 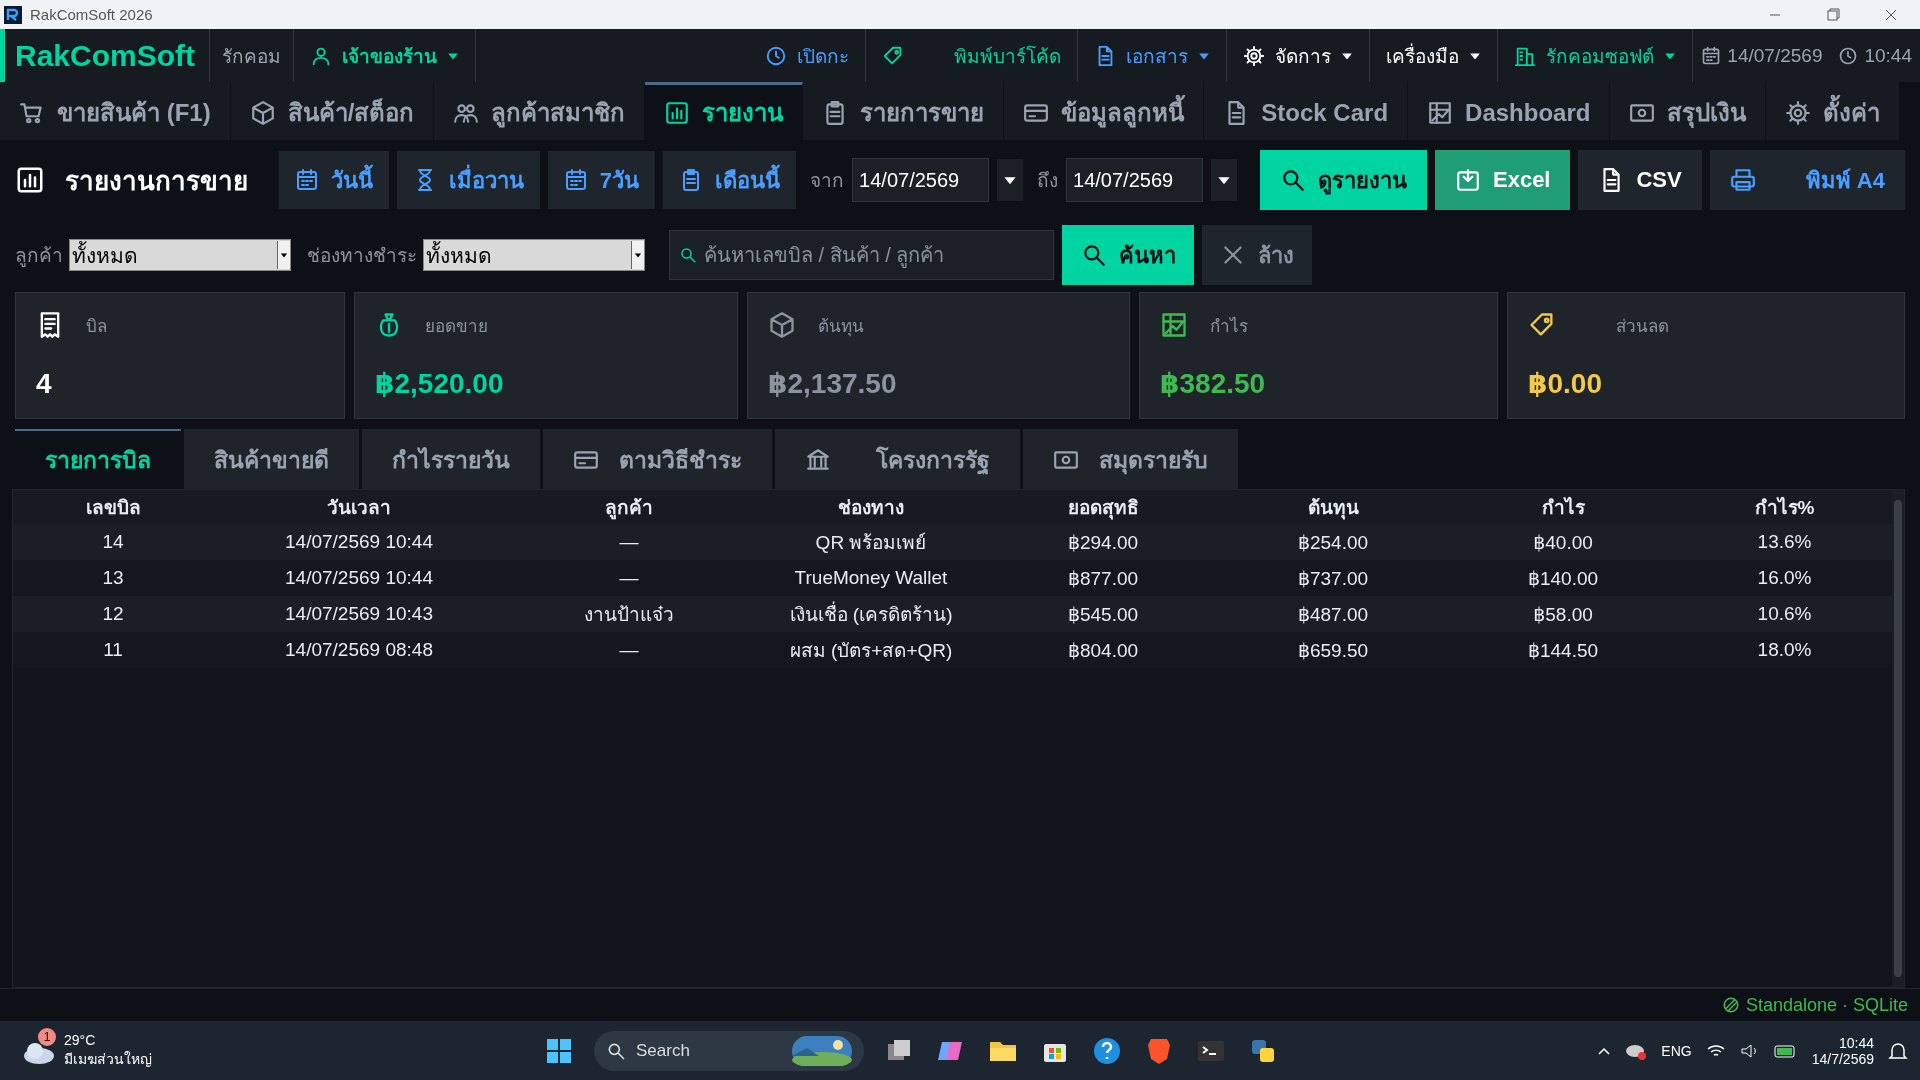 What do you see at coordinates (1254, 55) in the screenshot?
I see `settings-icon` at bounding box center [1254, 55].